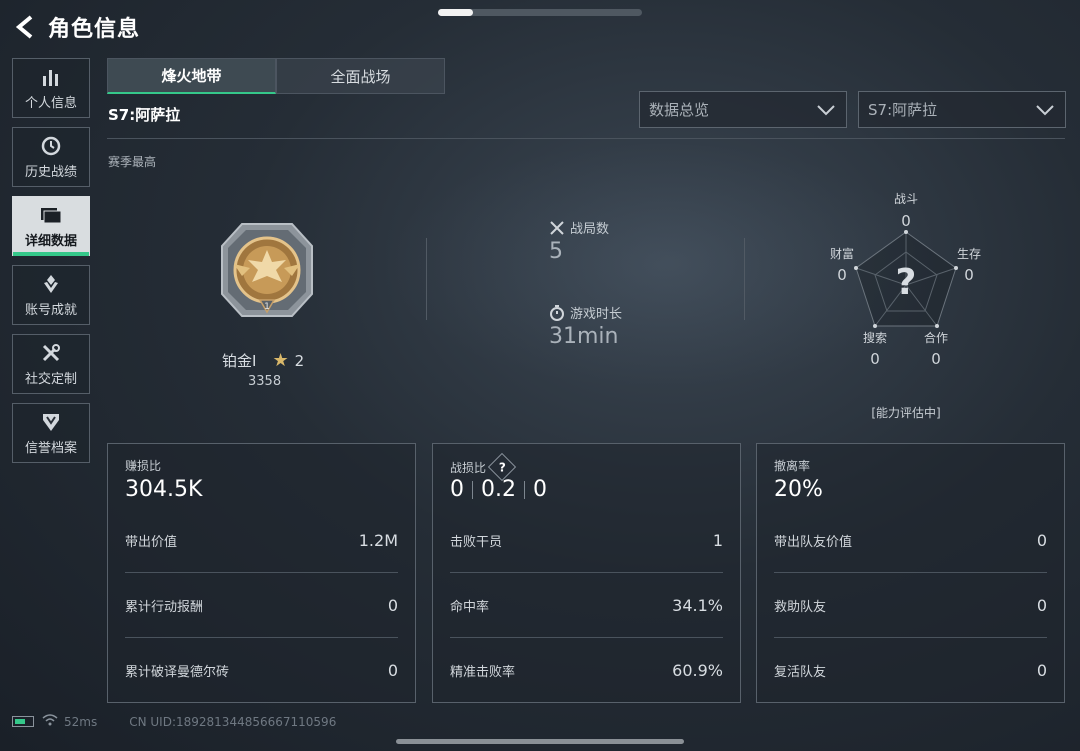  Describe the element at coordinates (50, 241) in the screenshot. I see `sidebar-item-label: 详细数据` at that location.